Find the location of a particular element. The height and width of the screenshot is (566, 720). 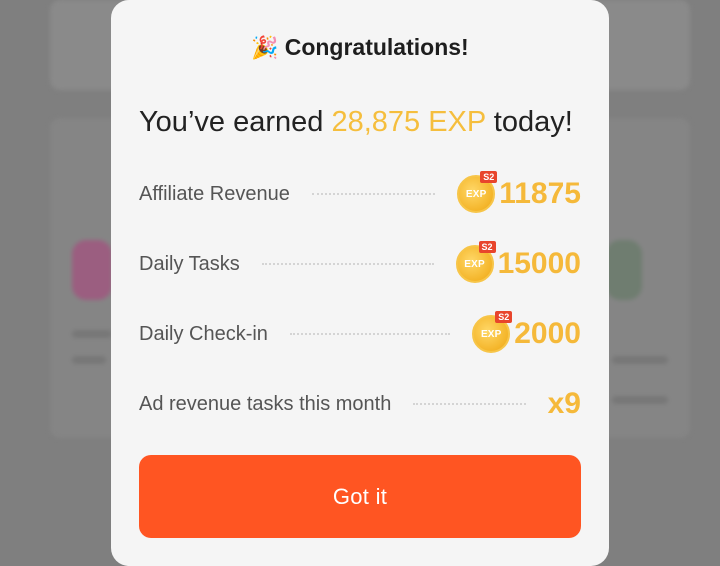

earned-suffix: today! is located at coordinates (533, 122).